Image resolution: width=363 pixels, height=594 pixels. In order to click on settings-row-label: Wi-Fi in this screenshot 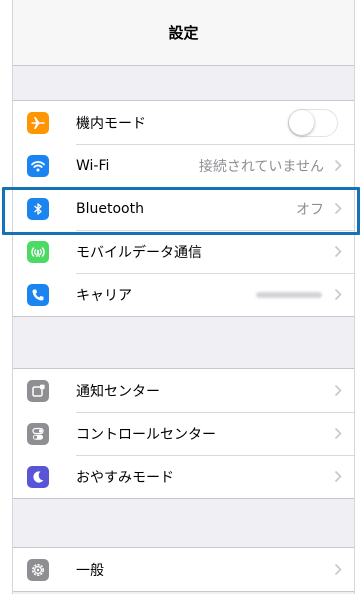, I will do `click(93, 165)`.